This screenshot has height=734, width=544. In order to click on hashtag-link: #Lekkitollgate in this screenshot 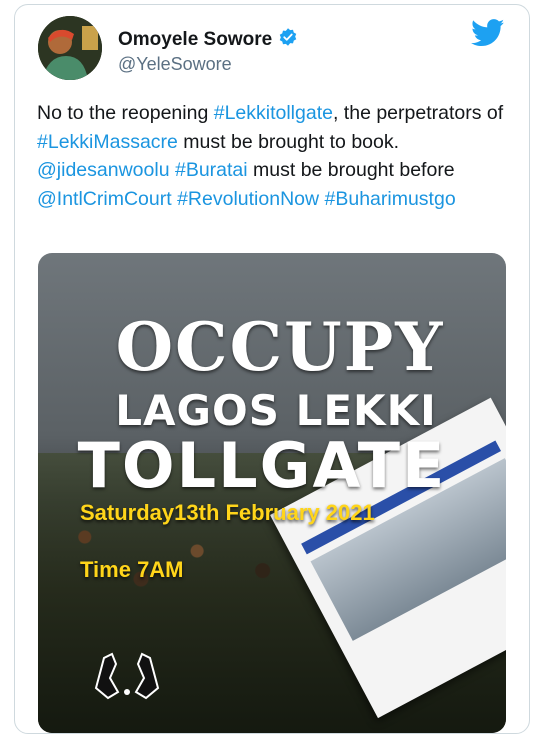, I will do `click(273, 113)`.